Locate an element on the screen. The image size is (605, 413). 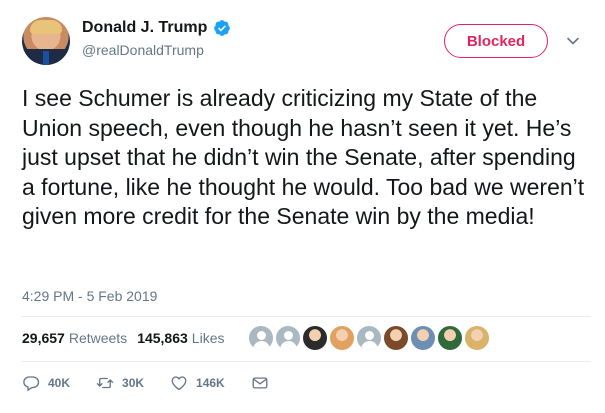
author-name-row: Donald J. Trump is located at coordinates (156, 28).